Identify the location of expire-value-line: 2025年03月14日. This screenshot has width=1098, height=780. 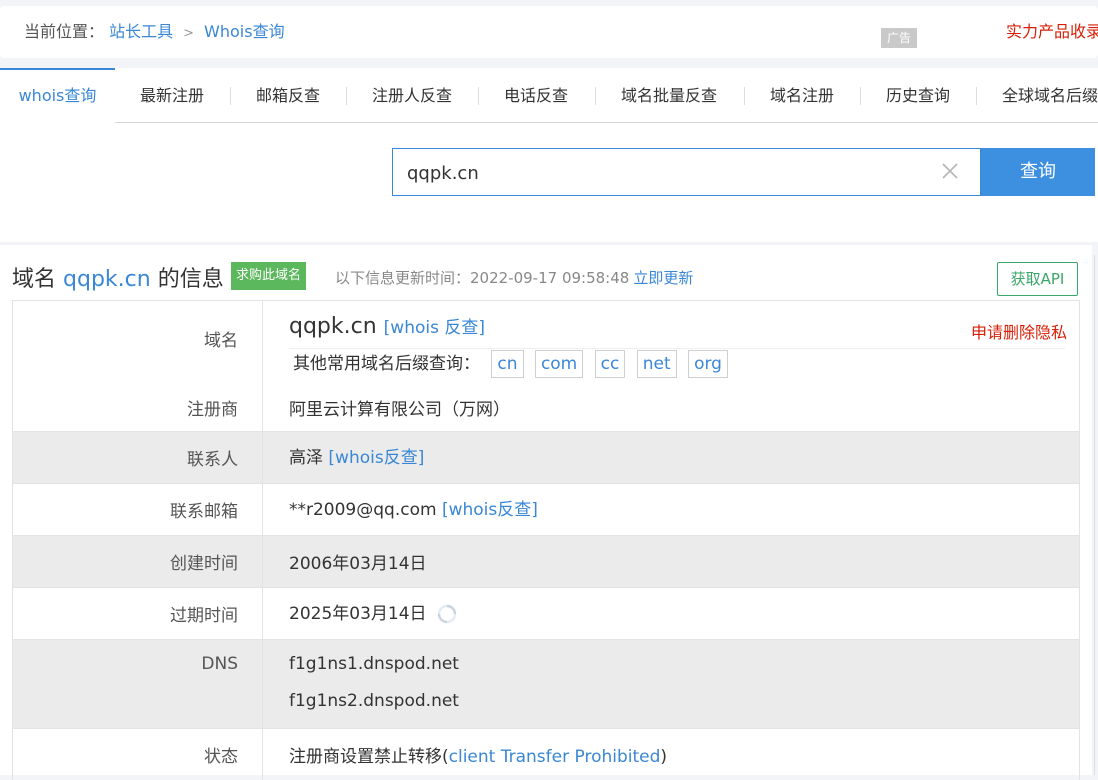
(373, 612).